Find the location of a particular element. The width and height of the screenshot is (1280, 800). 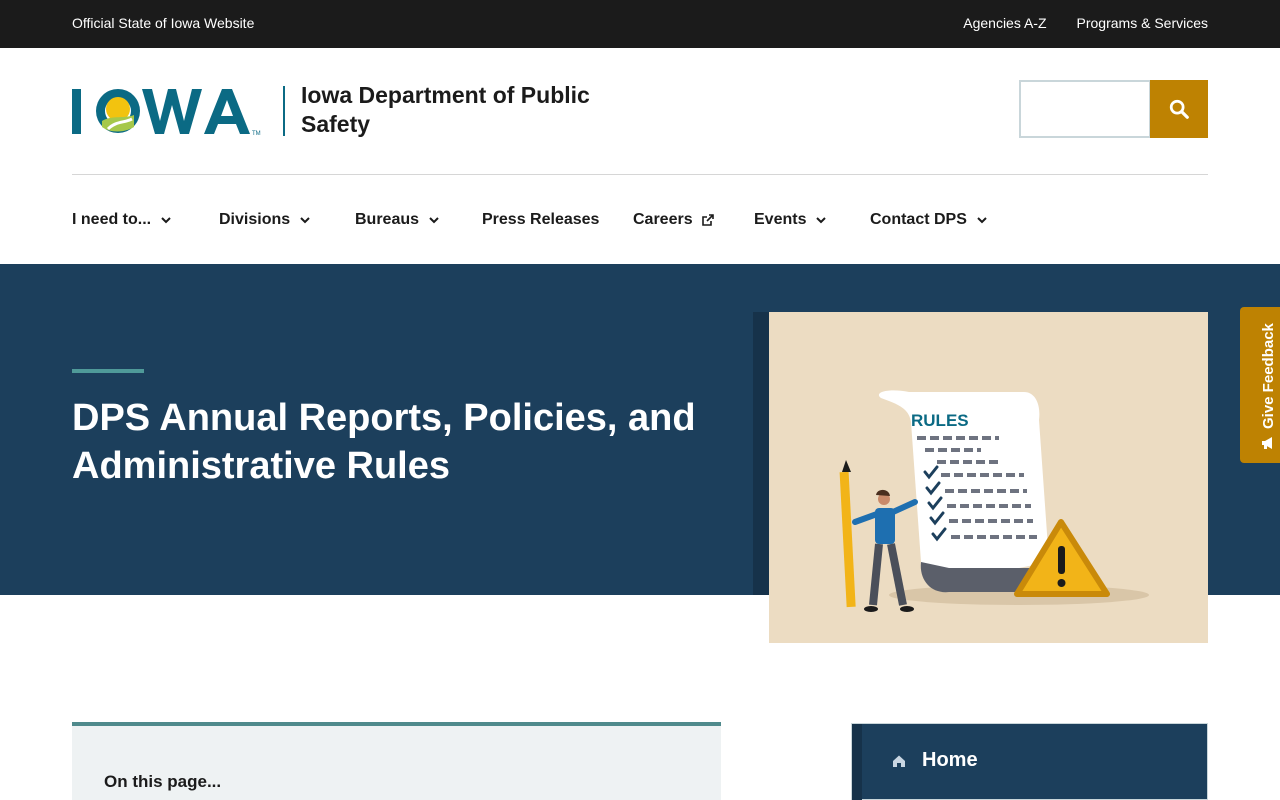

give-feedback-label: Give Feedback is located at coordinates (1268, 376).